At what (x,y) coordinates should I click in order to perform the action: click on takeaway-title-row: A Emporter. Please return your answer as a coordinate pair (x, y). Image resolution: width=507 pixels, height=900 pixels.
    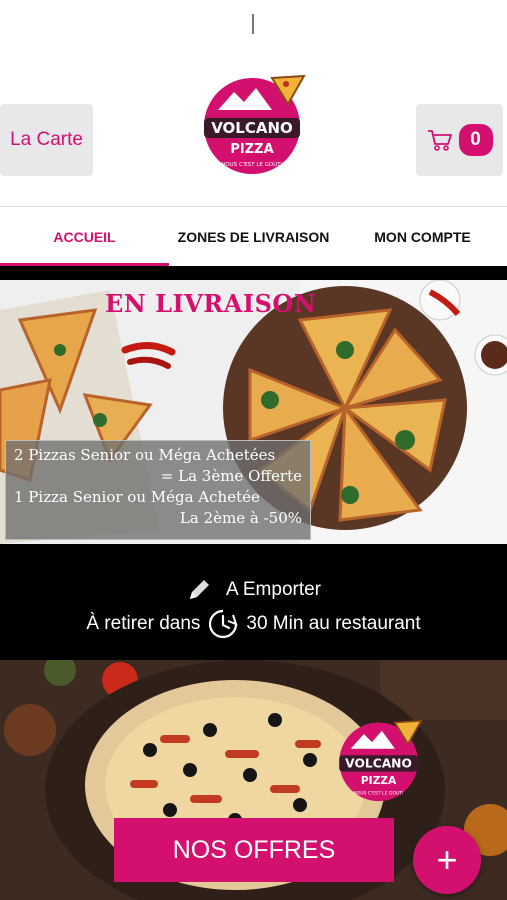
    Looking at the image, I should click on (253, 590).